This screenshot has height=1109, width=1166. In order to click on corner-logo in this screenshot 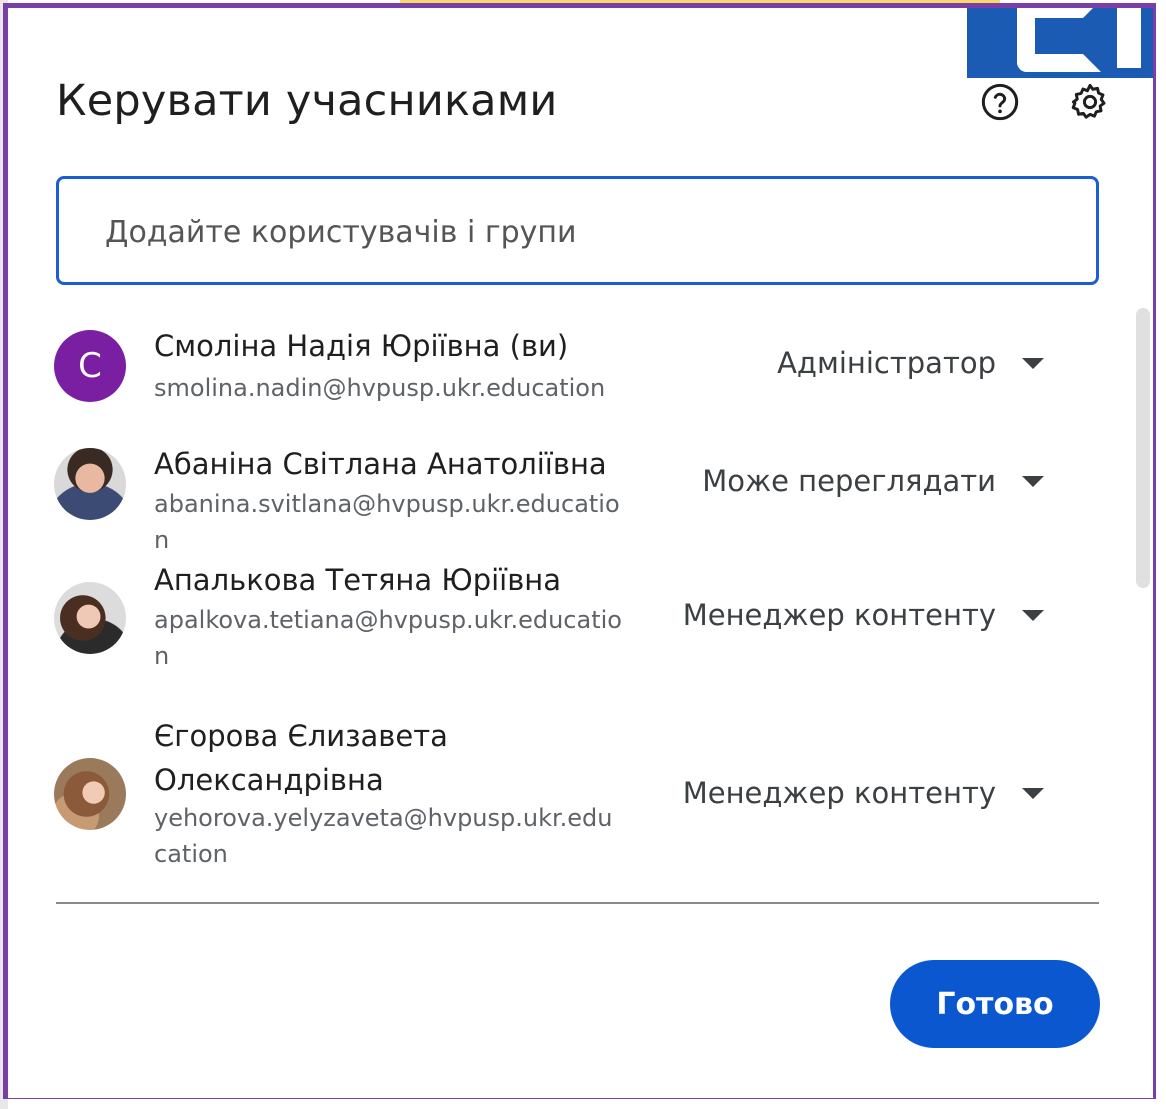, I will do `click(1060, 43)`.